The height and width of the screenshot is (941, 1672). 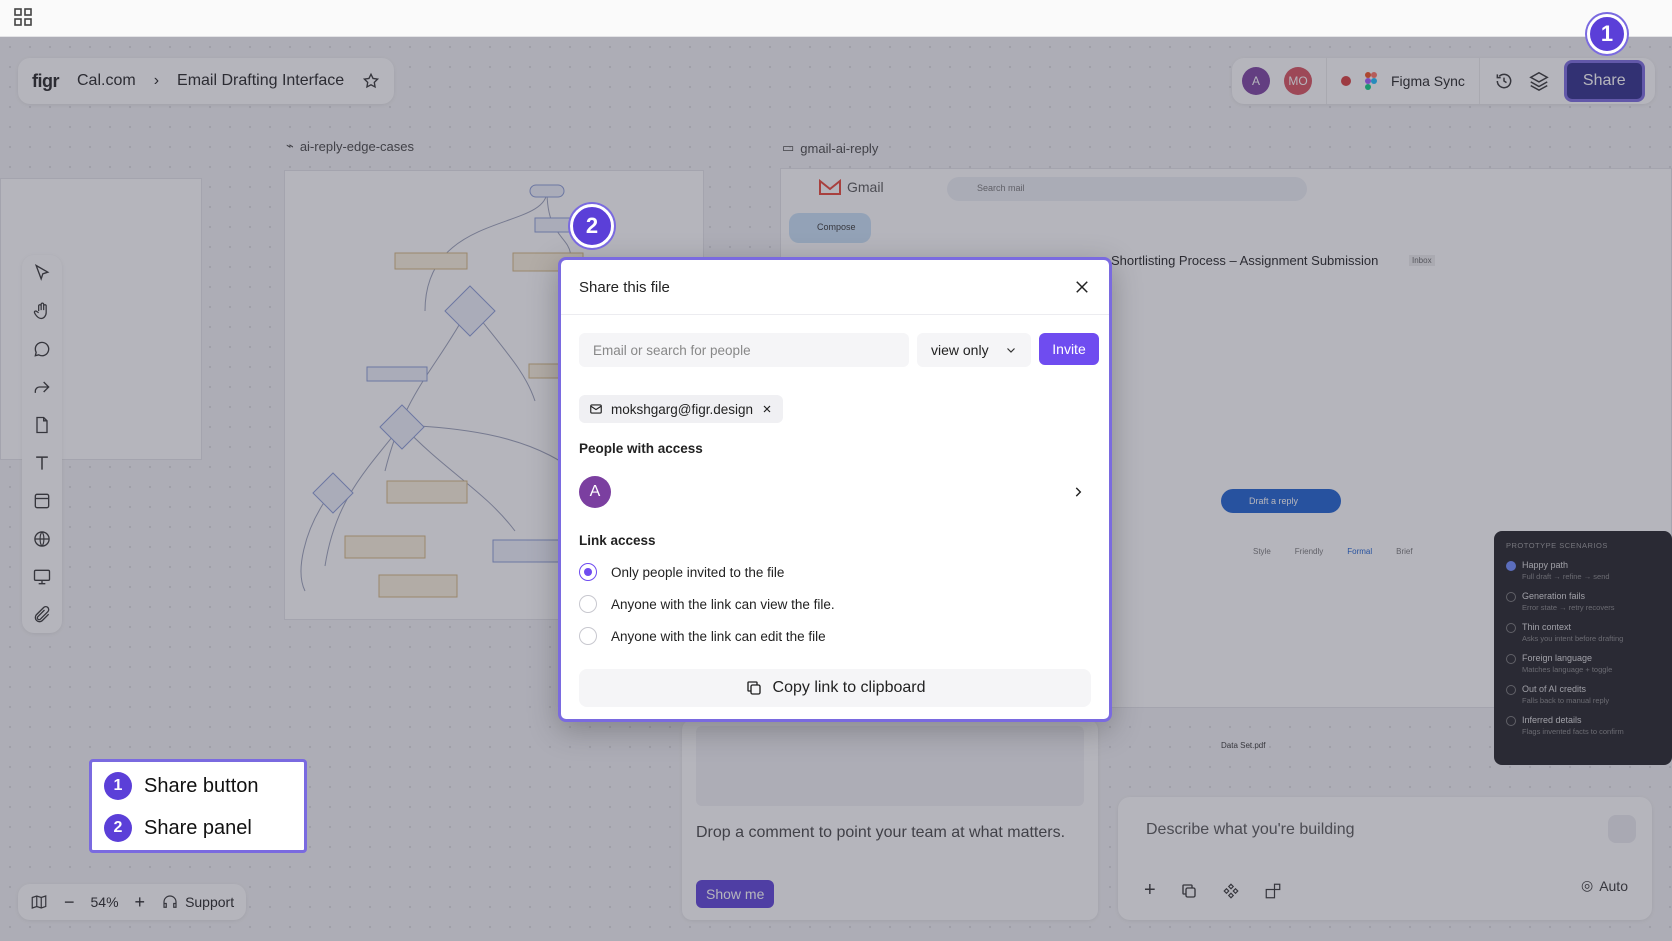 I want to click on avatar: A, so click(x=595, y=492).